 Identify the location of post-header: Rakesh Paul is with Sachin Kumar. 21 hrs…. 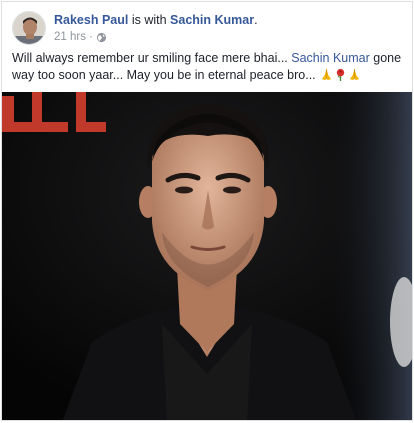
(207, 29).